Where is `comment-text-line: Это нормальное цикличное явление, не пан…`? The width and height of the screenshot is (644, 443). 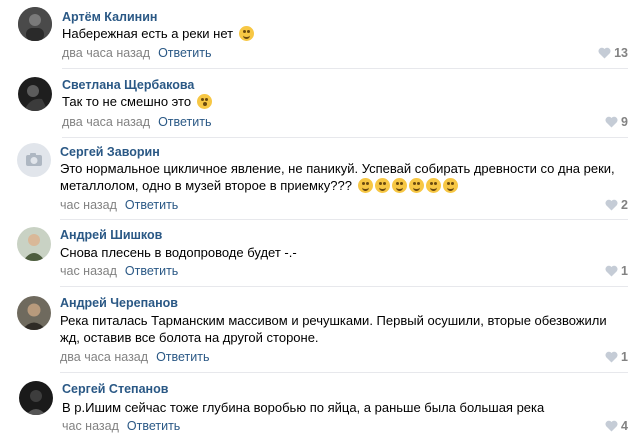
comment-text-line: Это нормальное цикличное явление, не пан… is located at coordinates (337, 168).